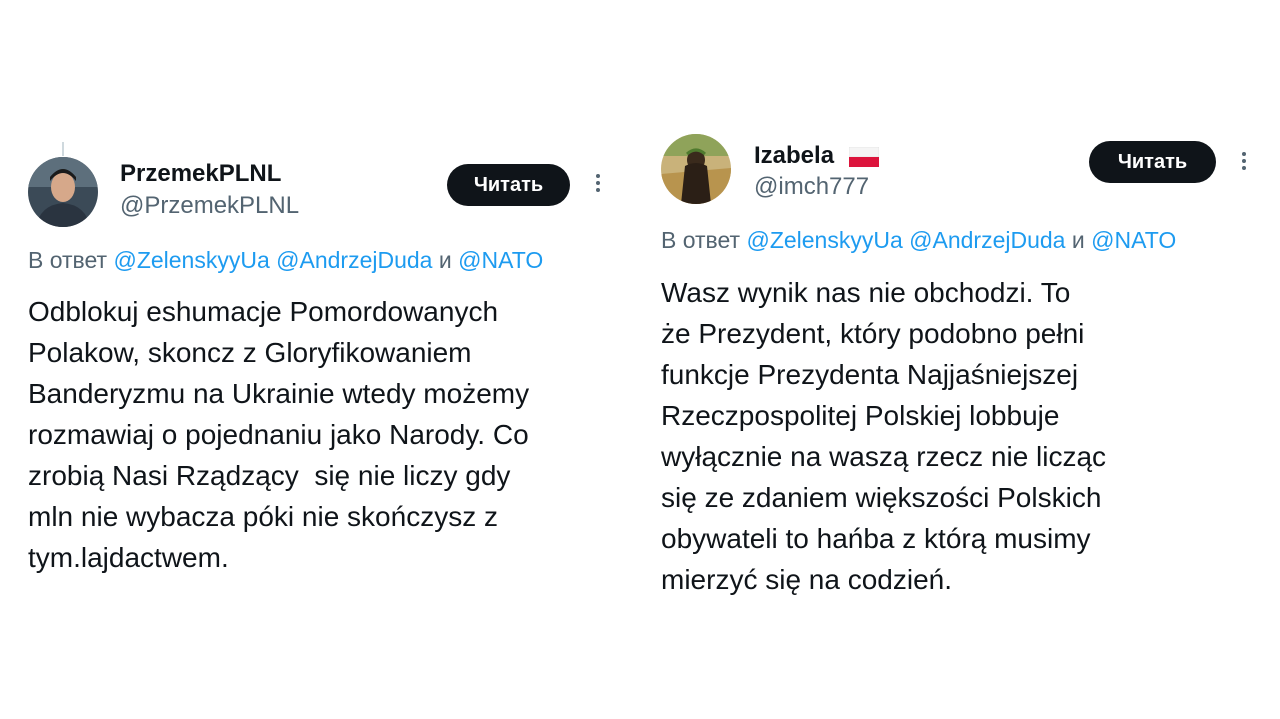  I want to click on tweet-text-line: się ze zdaniem większości Polskich, so click(881, 497).